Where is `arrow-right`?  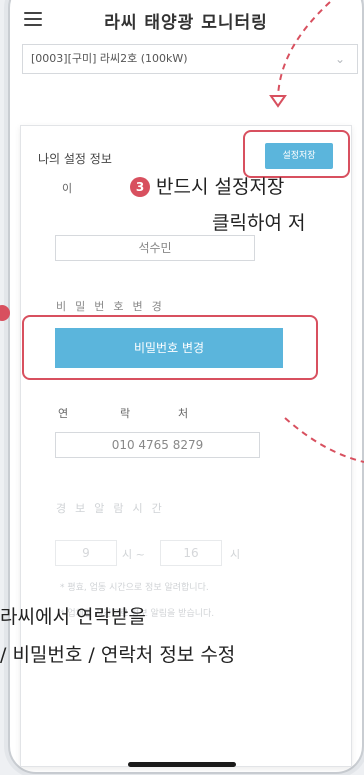 arrow-right is located at coordinates (324, 440).